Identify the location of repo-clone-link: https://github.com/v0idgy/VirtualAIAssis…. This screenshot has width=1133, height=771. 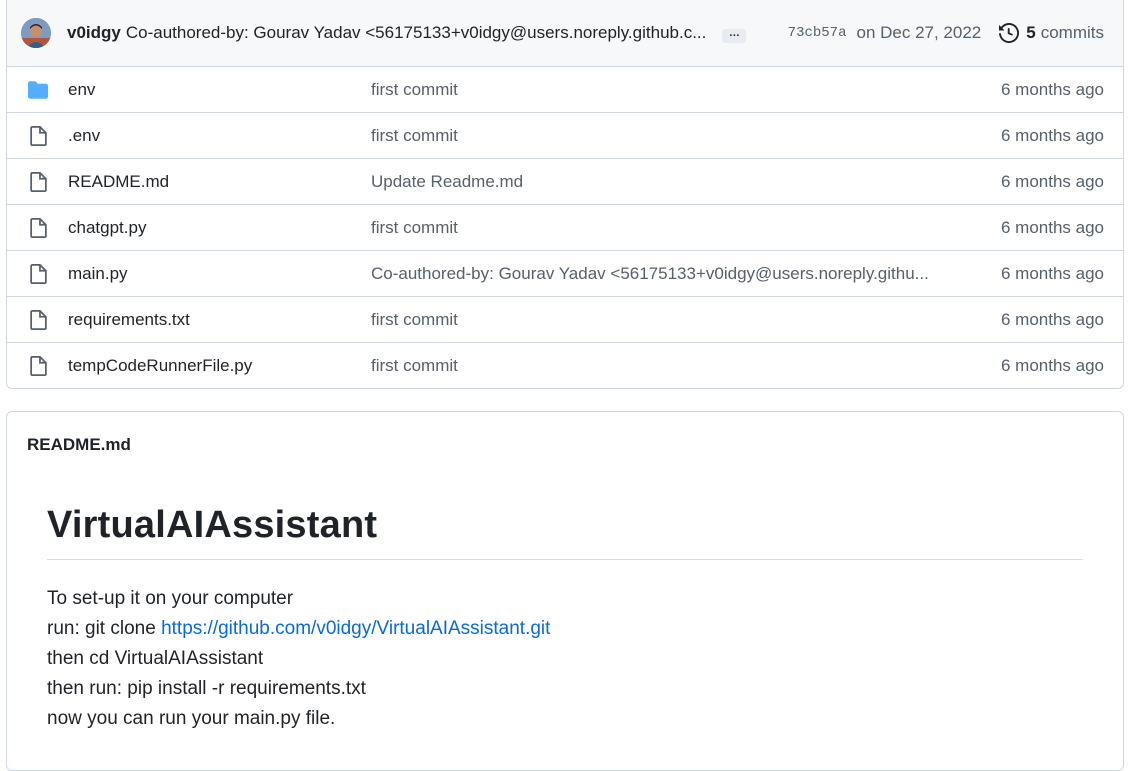
(355, 628).